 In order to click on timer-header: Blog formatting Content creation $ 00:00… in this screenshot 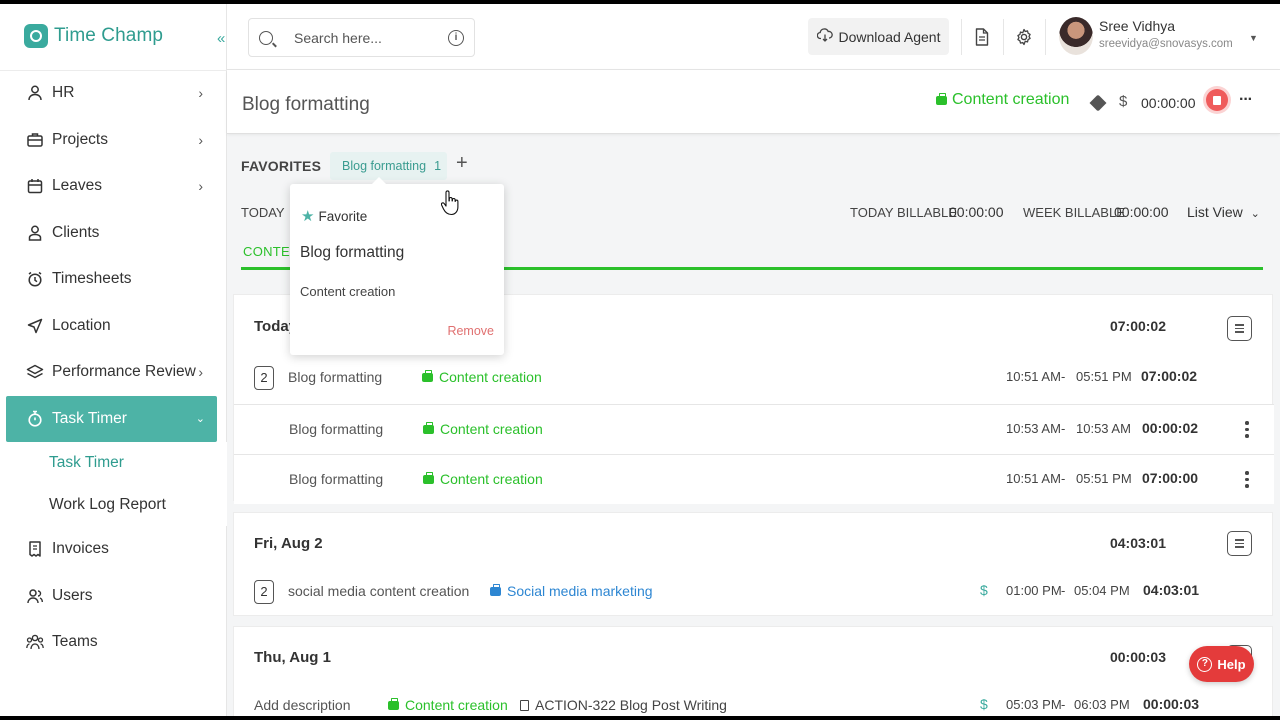, I will do `click(753, 102)`.